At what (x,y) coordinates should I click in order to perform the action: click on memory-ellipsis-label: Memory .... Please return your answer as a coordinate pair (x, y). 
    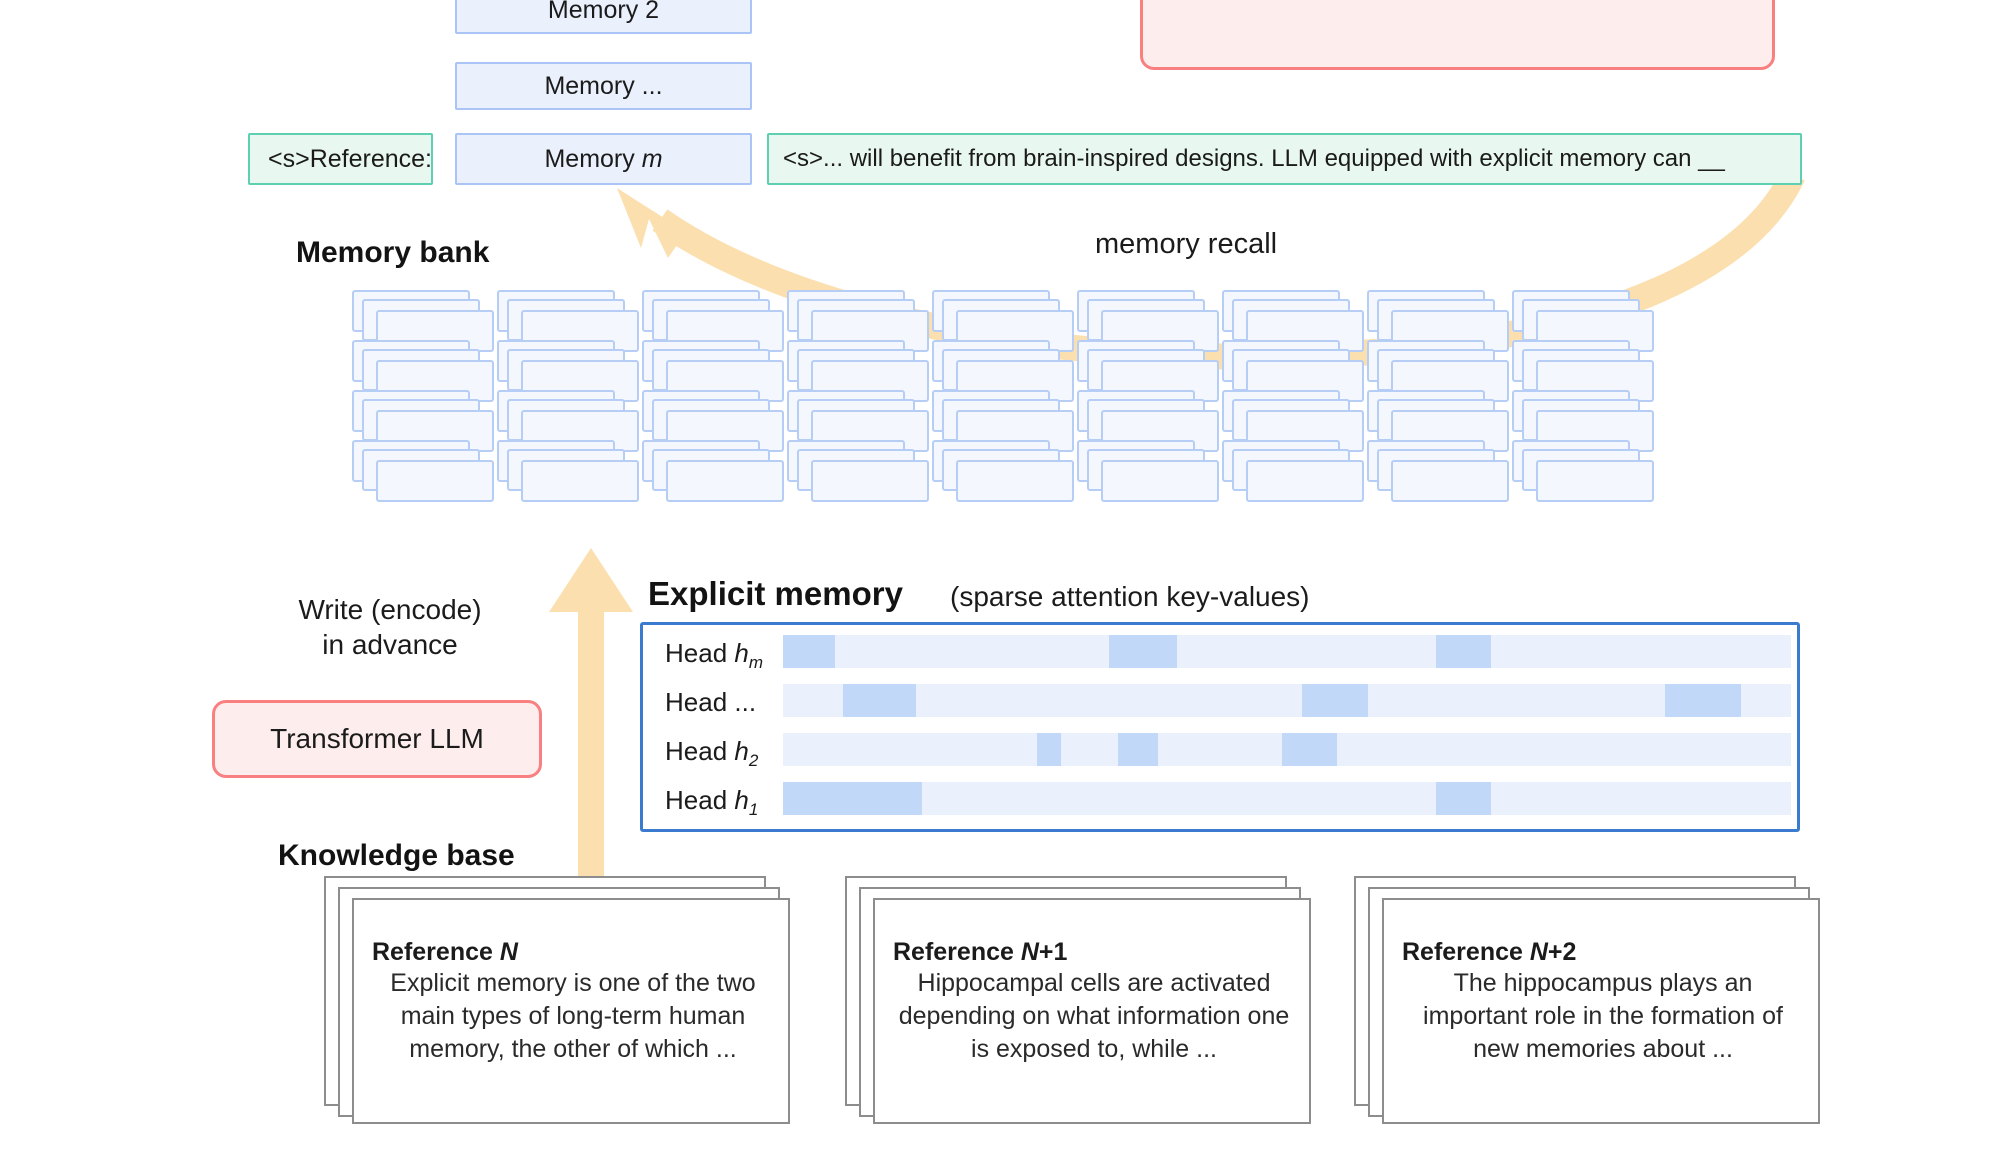
    Looking at the image, I should click on (603, 85).